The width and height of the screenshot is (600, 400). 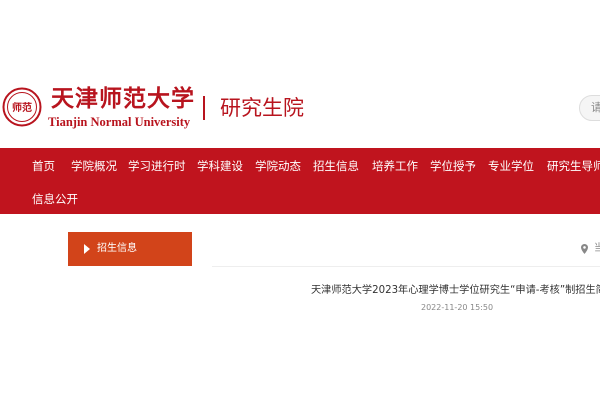 I want to click on nav-item-degree: 学位授予, so click(x=453, y=166).